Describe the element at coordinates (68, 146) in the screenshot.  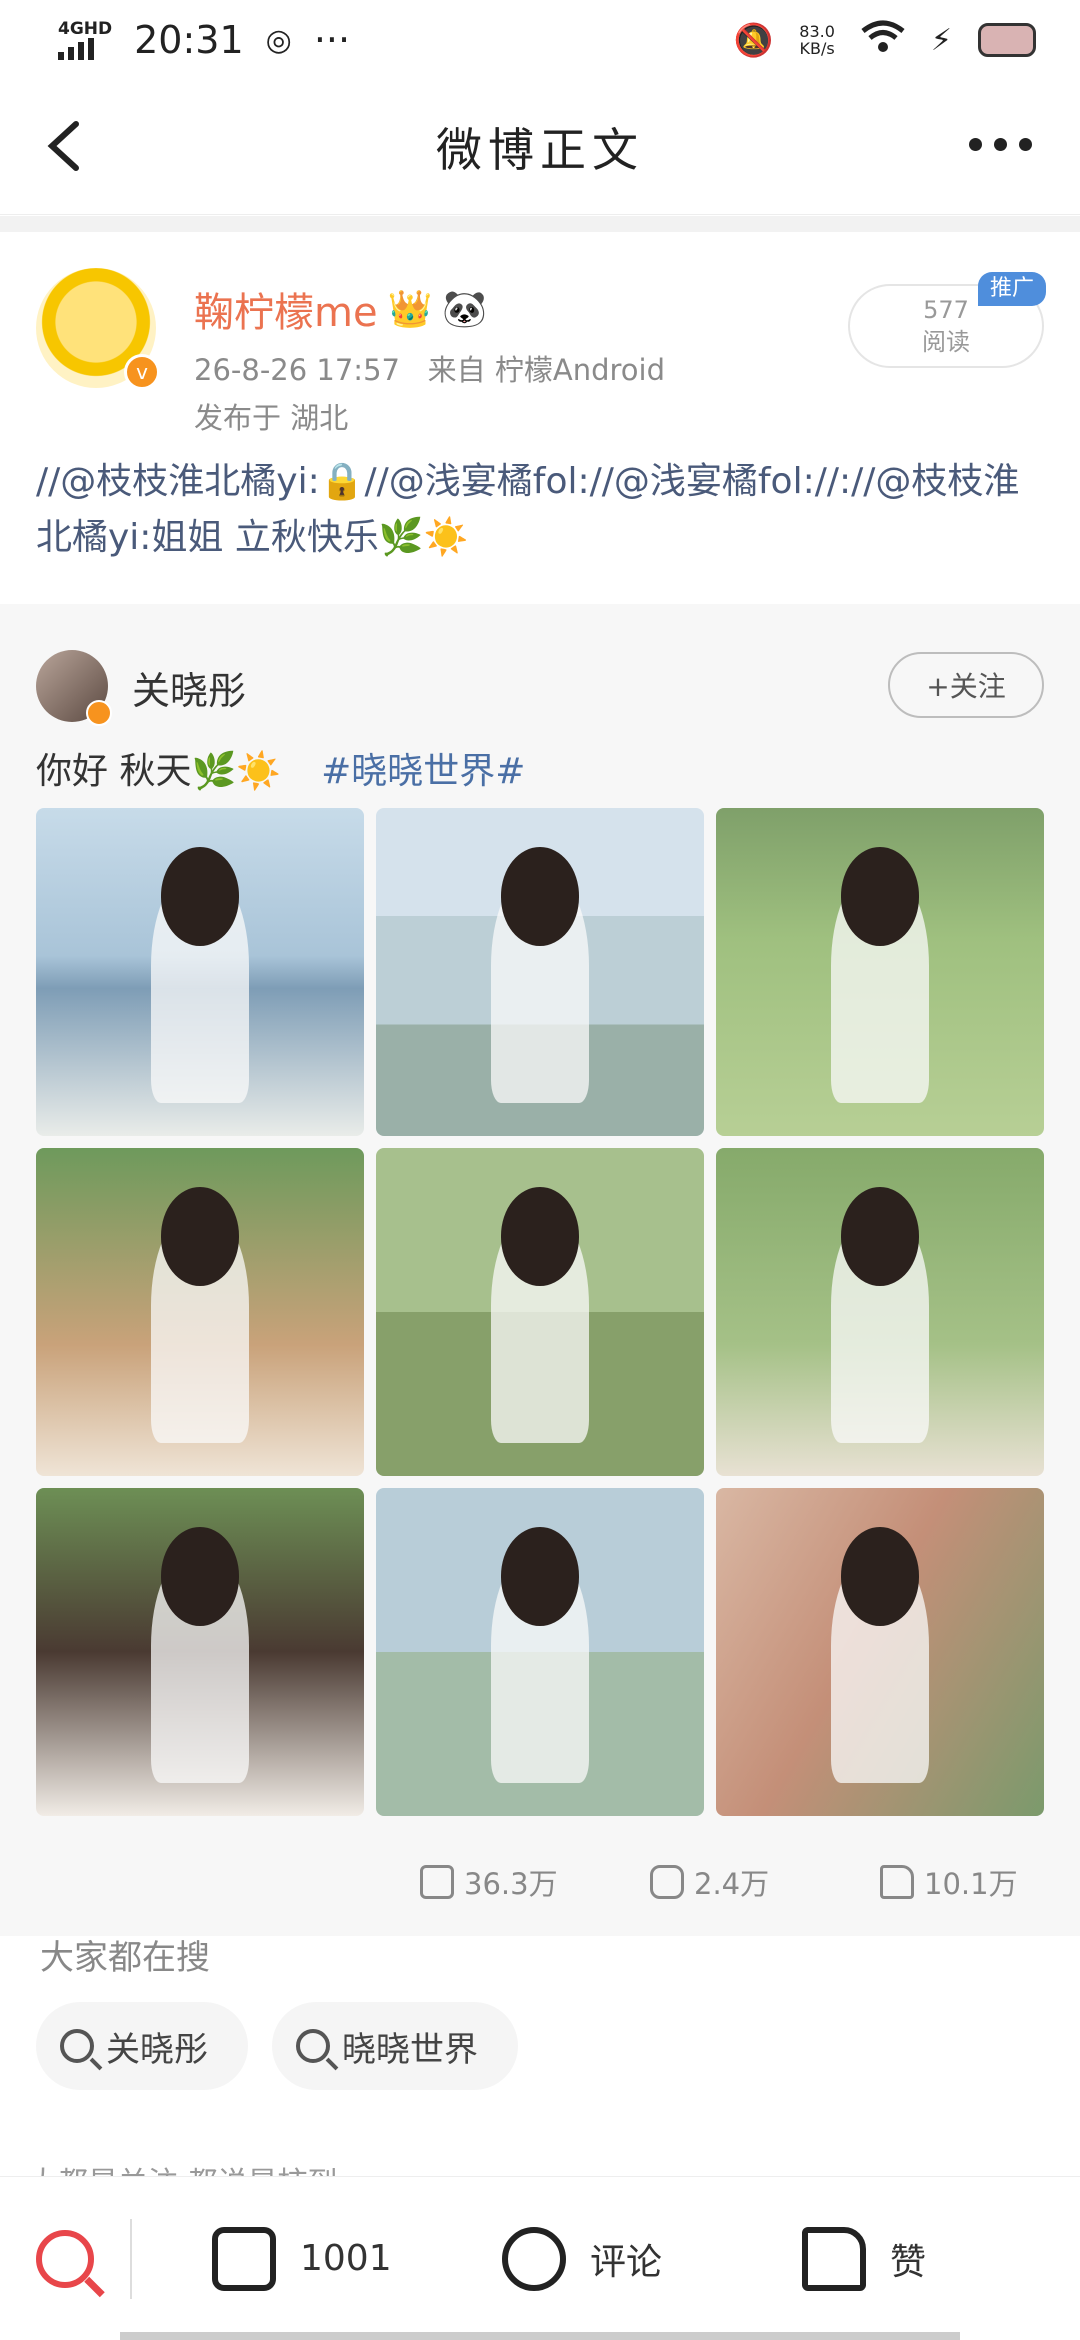
I see `back-icon` at that location.